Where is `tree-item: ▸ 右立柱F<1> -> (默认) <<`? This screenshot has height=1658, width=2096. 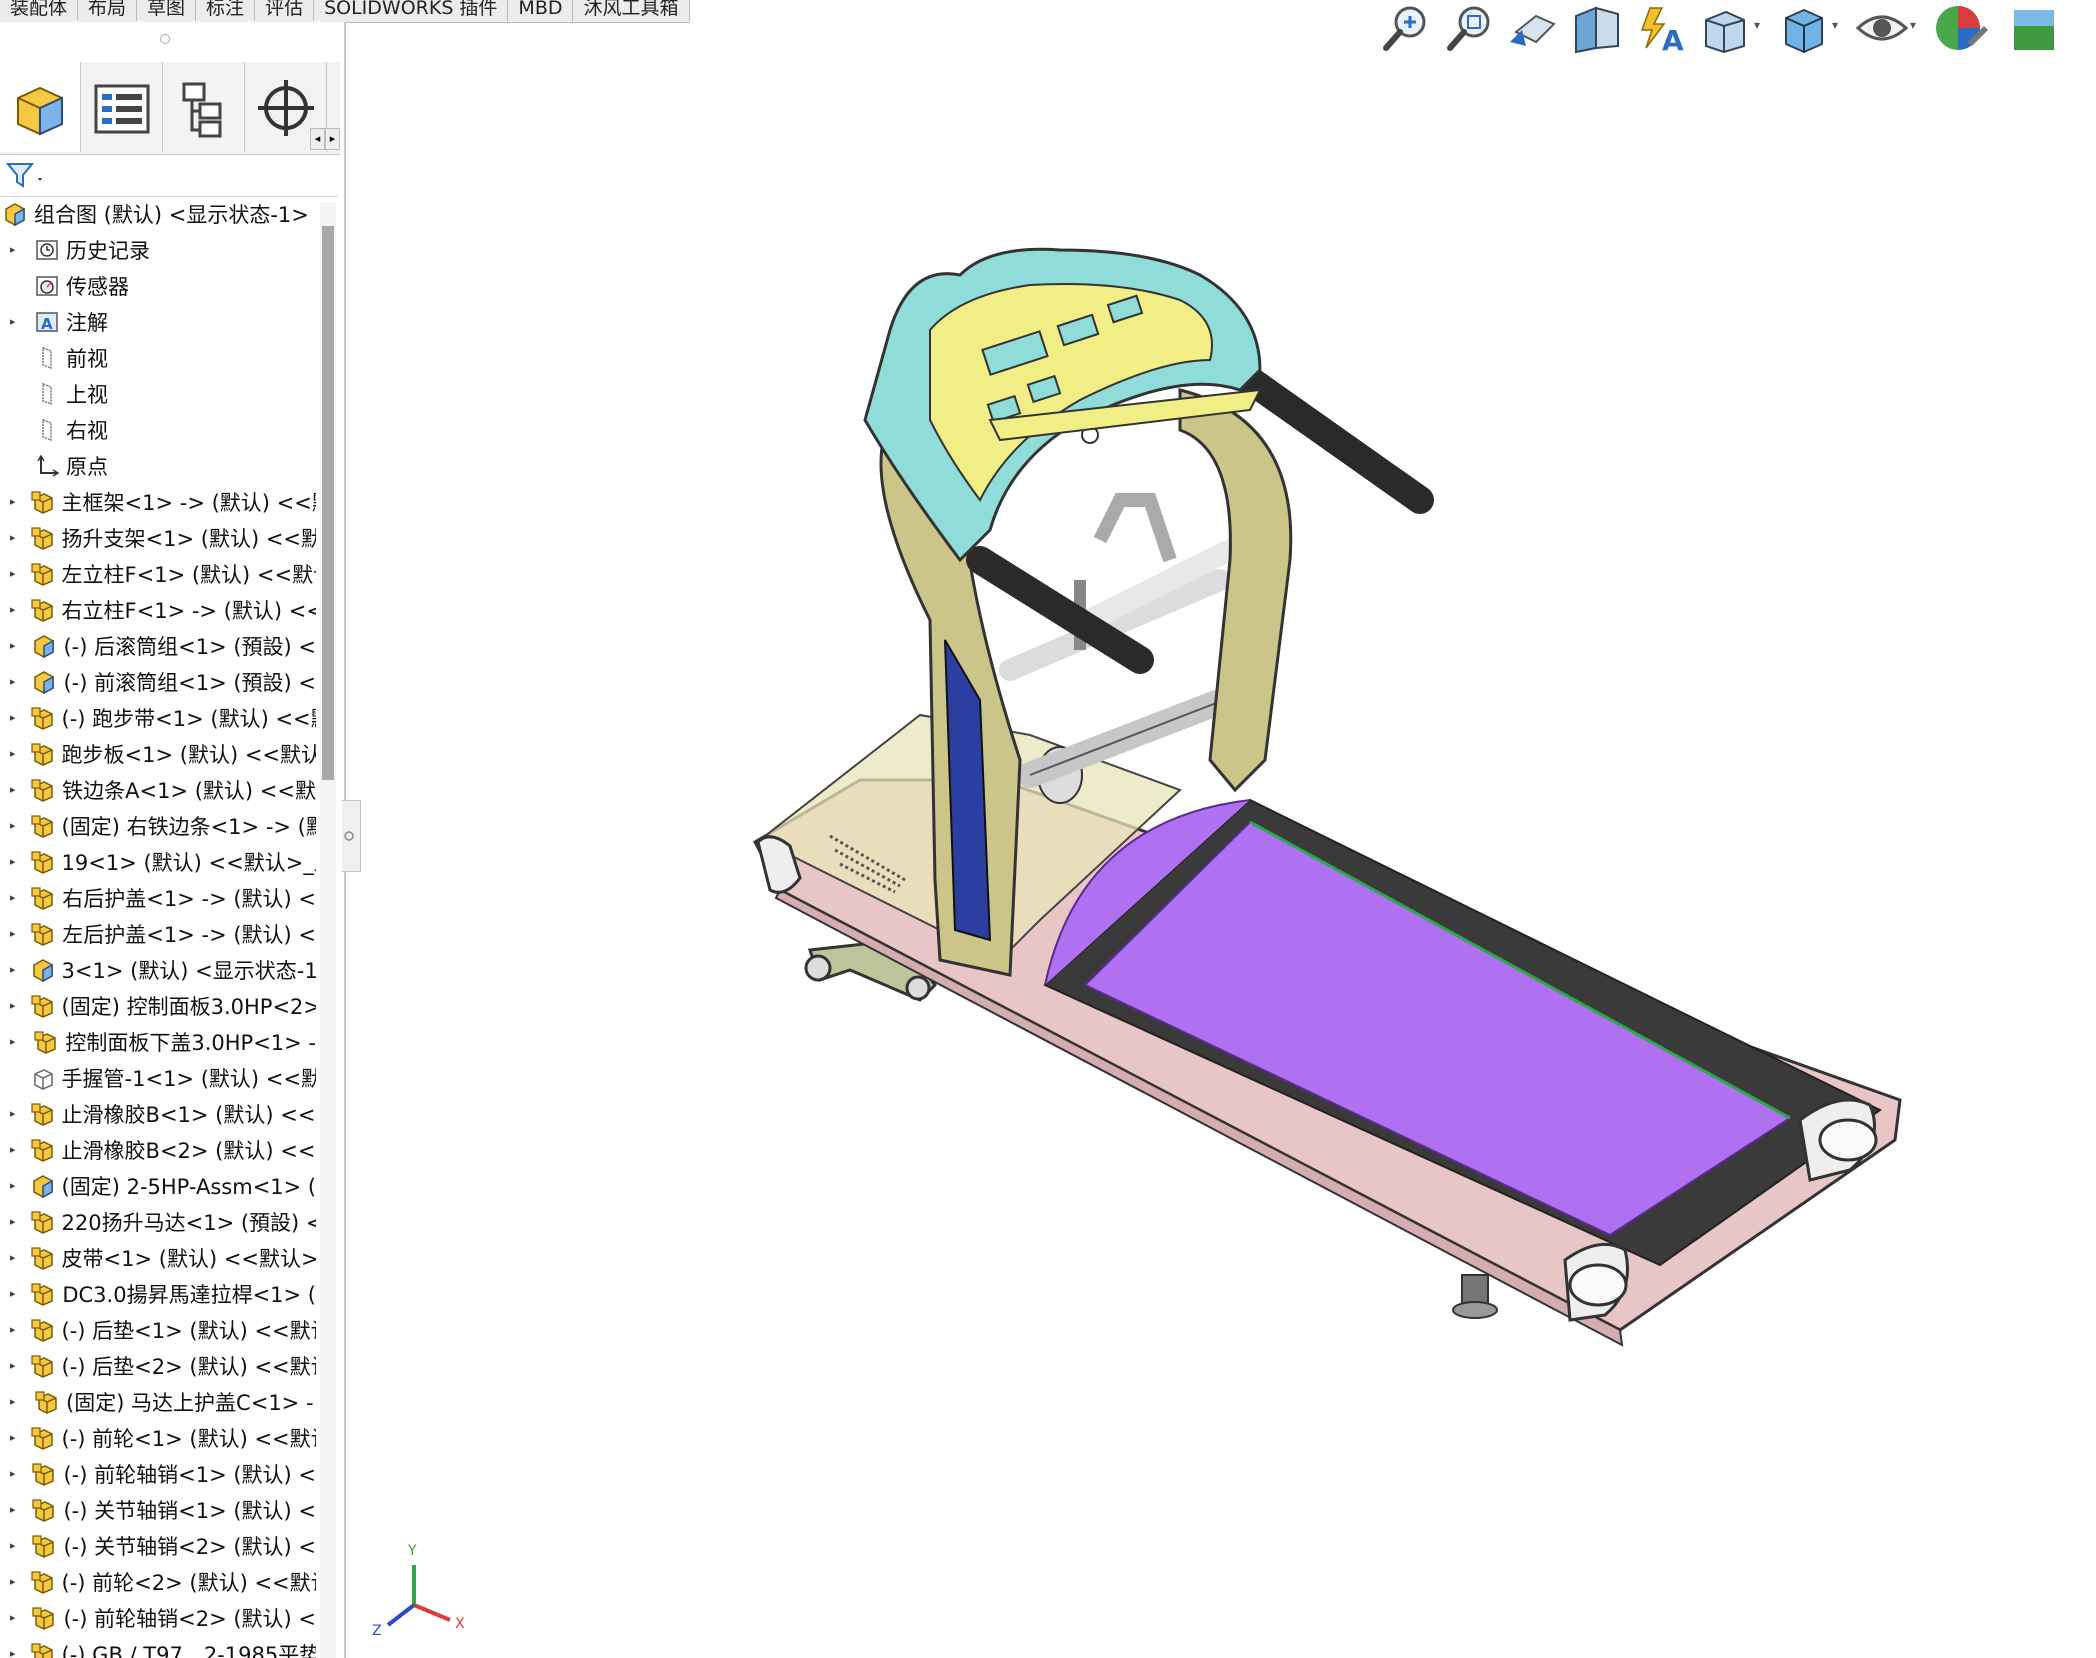
tree-item: ▸ 右立柱F<1> -> (默认) << is located at coordinates (158, 610).